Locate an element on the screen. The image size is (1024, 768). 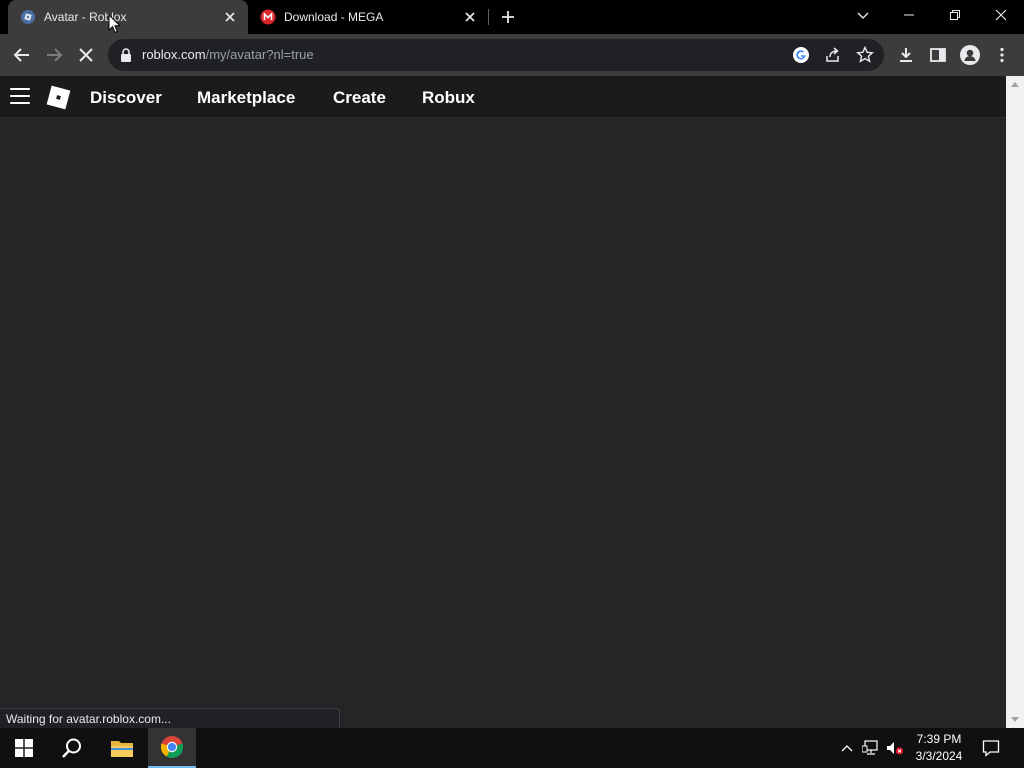
hamburger-menu-icon is located at coordinates (20, 97).